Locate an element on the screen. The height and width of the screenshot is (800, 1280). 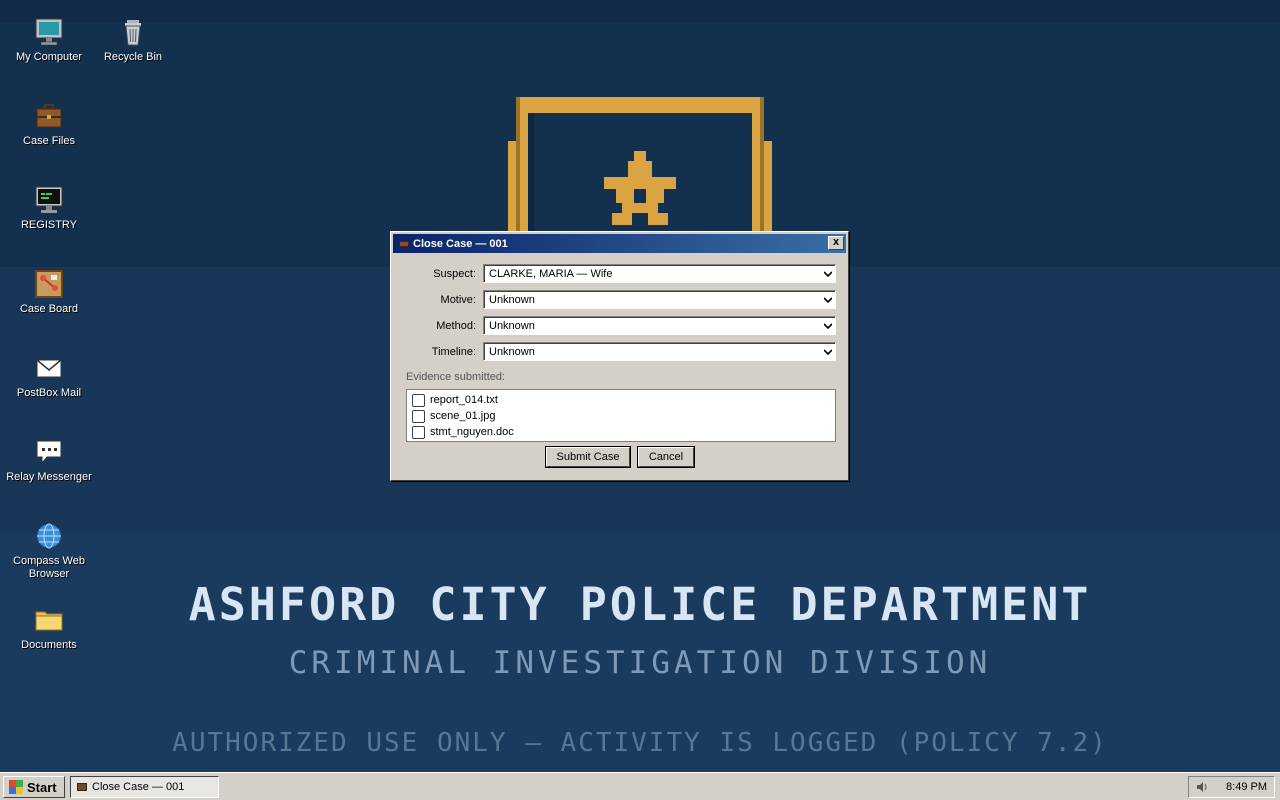
suspect-row: Suspect: CLARKE, MARIA — Wife is located at coordinates (620, 274).